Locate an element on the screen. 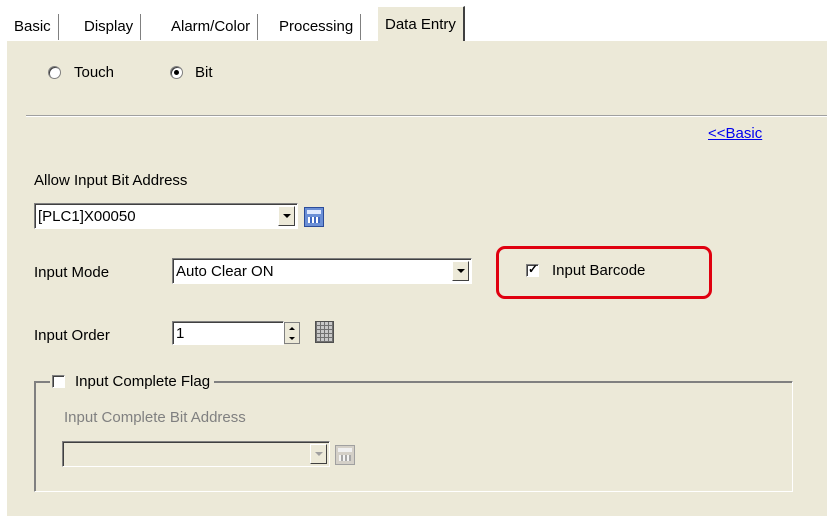  input-order-spinner is located at coordinates (292, 333).